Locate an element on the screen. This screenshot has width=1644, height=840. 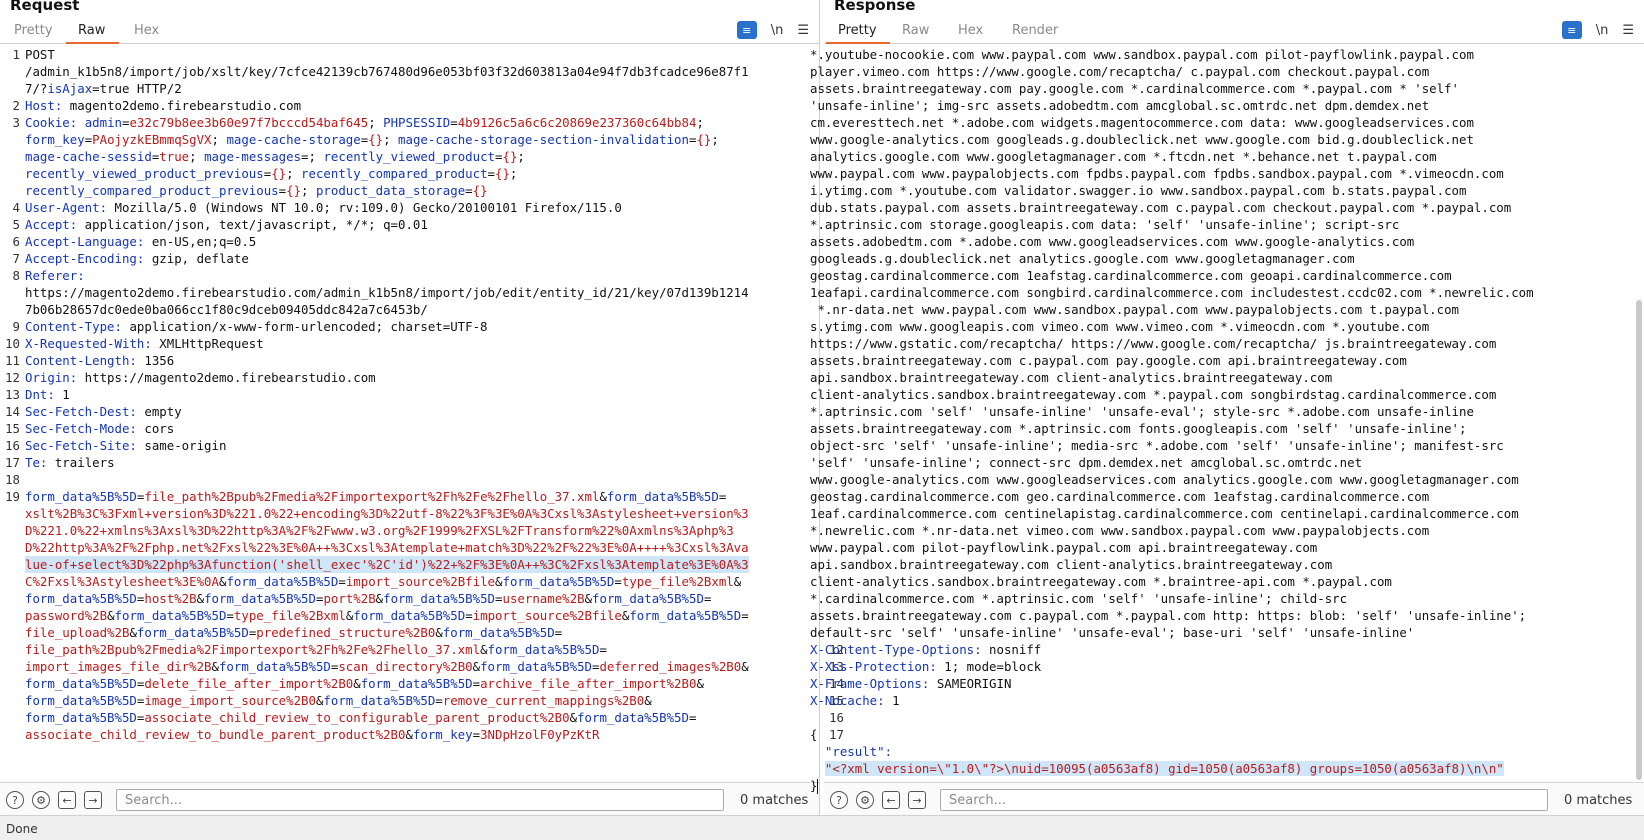
code-text: POST is located at coordinates (40, 54).